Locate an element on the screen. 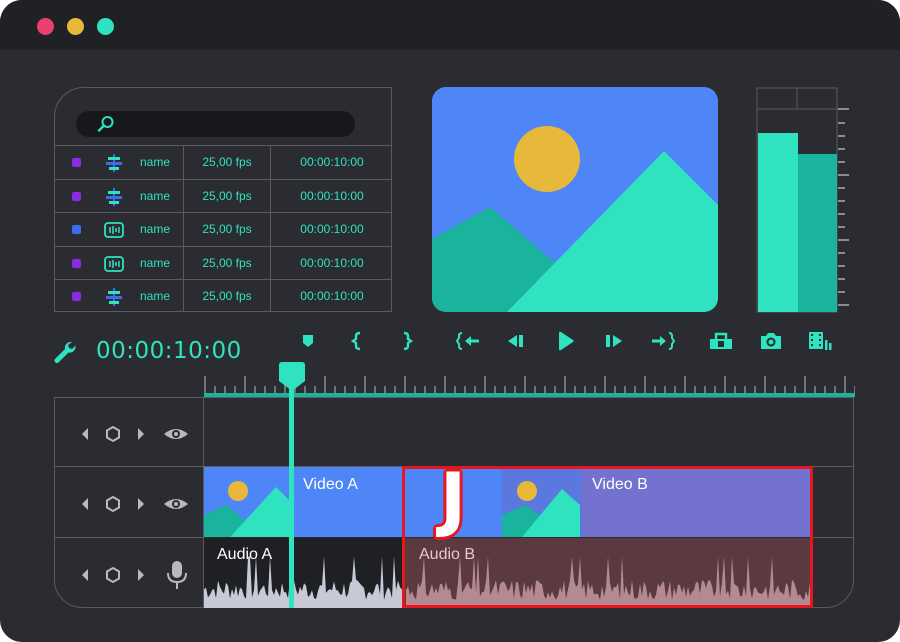 The height and width of the screenshot is (642, 900). snapshot-icon is located at coordinates (771, 341).